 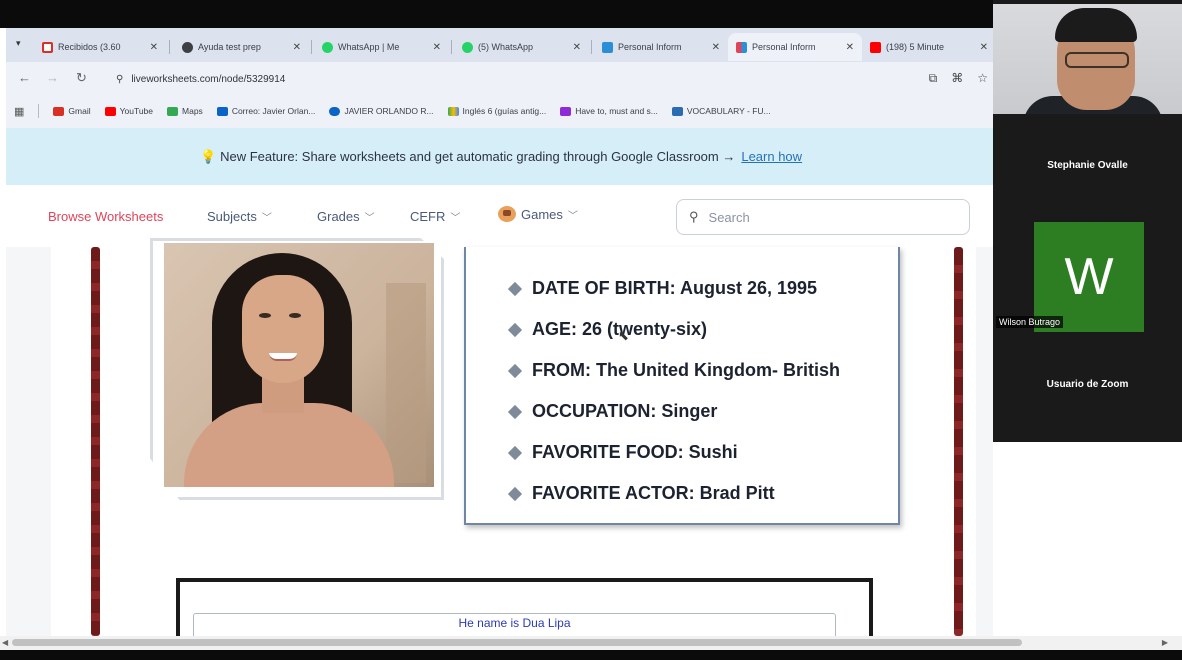 What do you see at coordinates (1030, 322) in the screenshot?
I see `participant-name-tag: Wilson Butrago` at bounding box center [1030, 322].